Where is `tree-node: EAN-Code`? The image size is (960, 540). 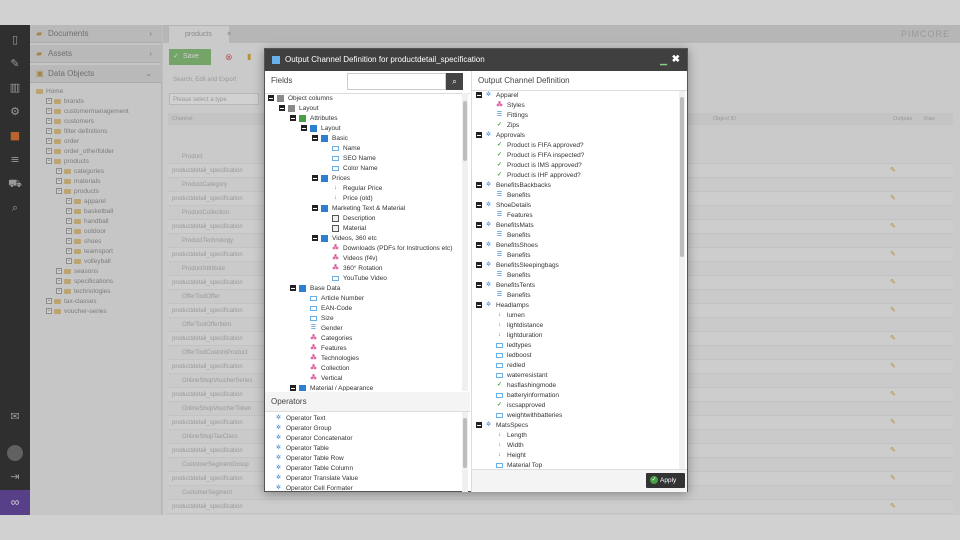
tree-node: EAN-Code is located at coordinates (326, 309).